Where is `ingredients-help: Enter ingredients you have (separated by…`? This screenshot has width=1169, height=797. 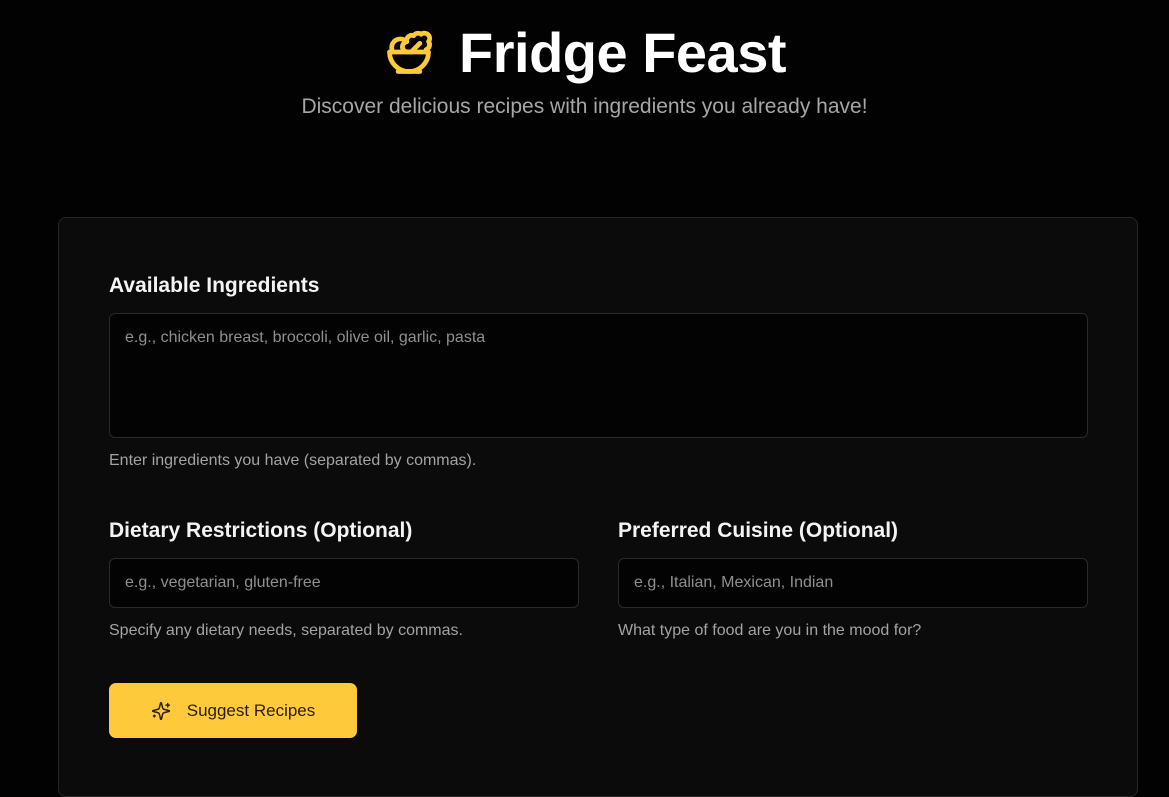
ingredients-help: Enter ingredients you have (separated by… is located at coordinates (293, 460).